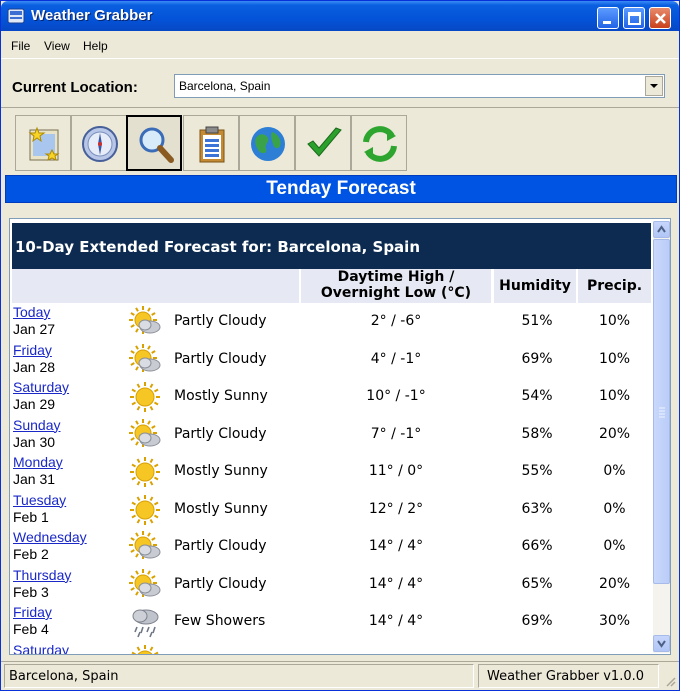 The image size is (680, 691). What do you see at coordinates (537, 433) in the screenshot?
I see `humidity-cell: 58%` at bounding box center [537, 433].